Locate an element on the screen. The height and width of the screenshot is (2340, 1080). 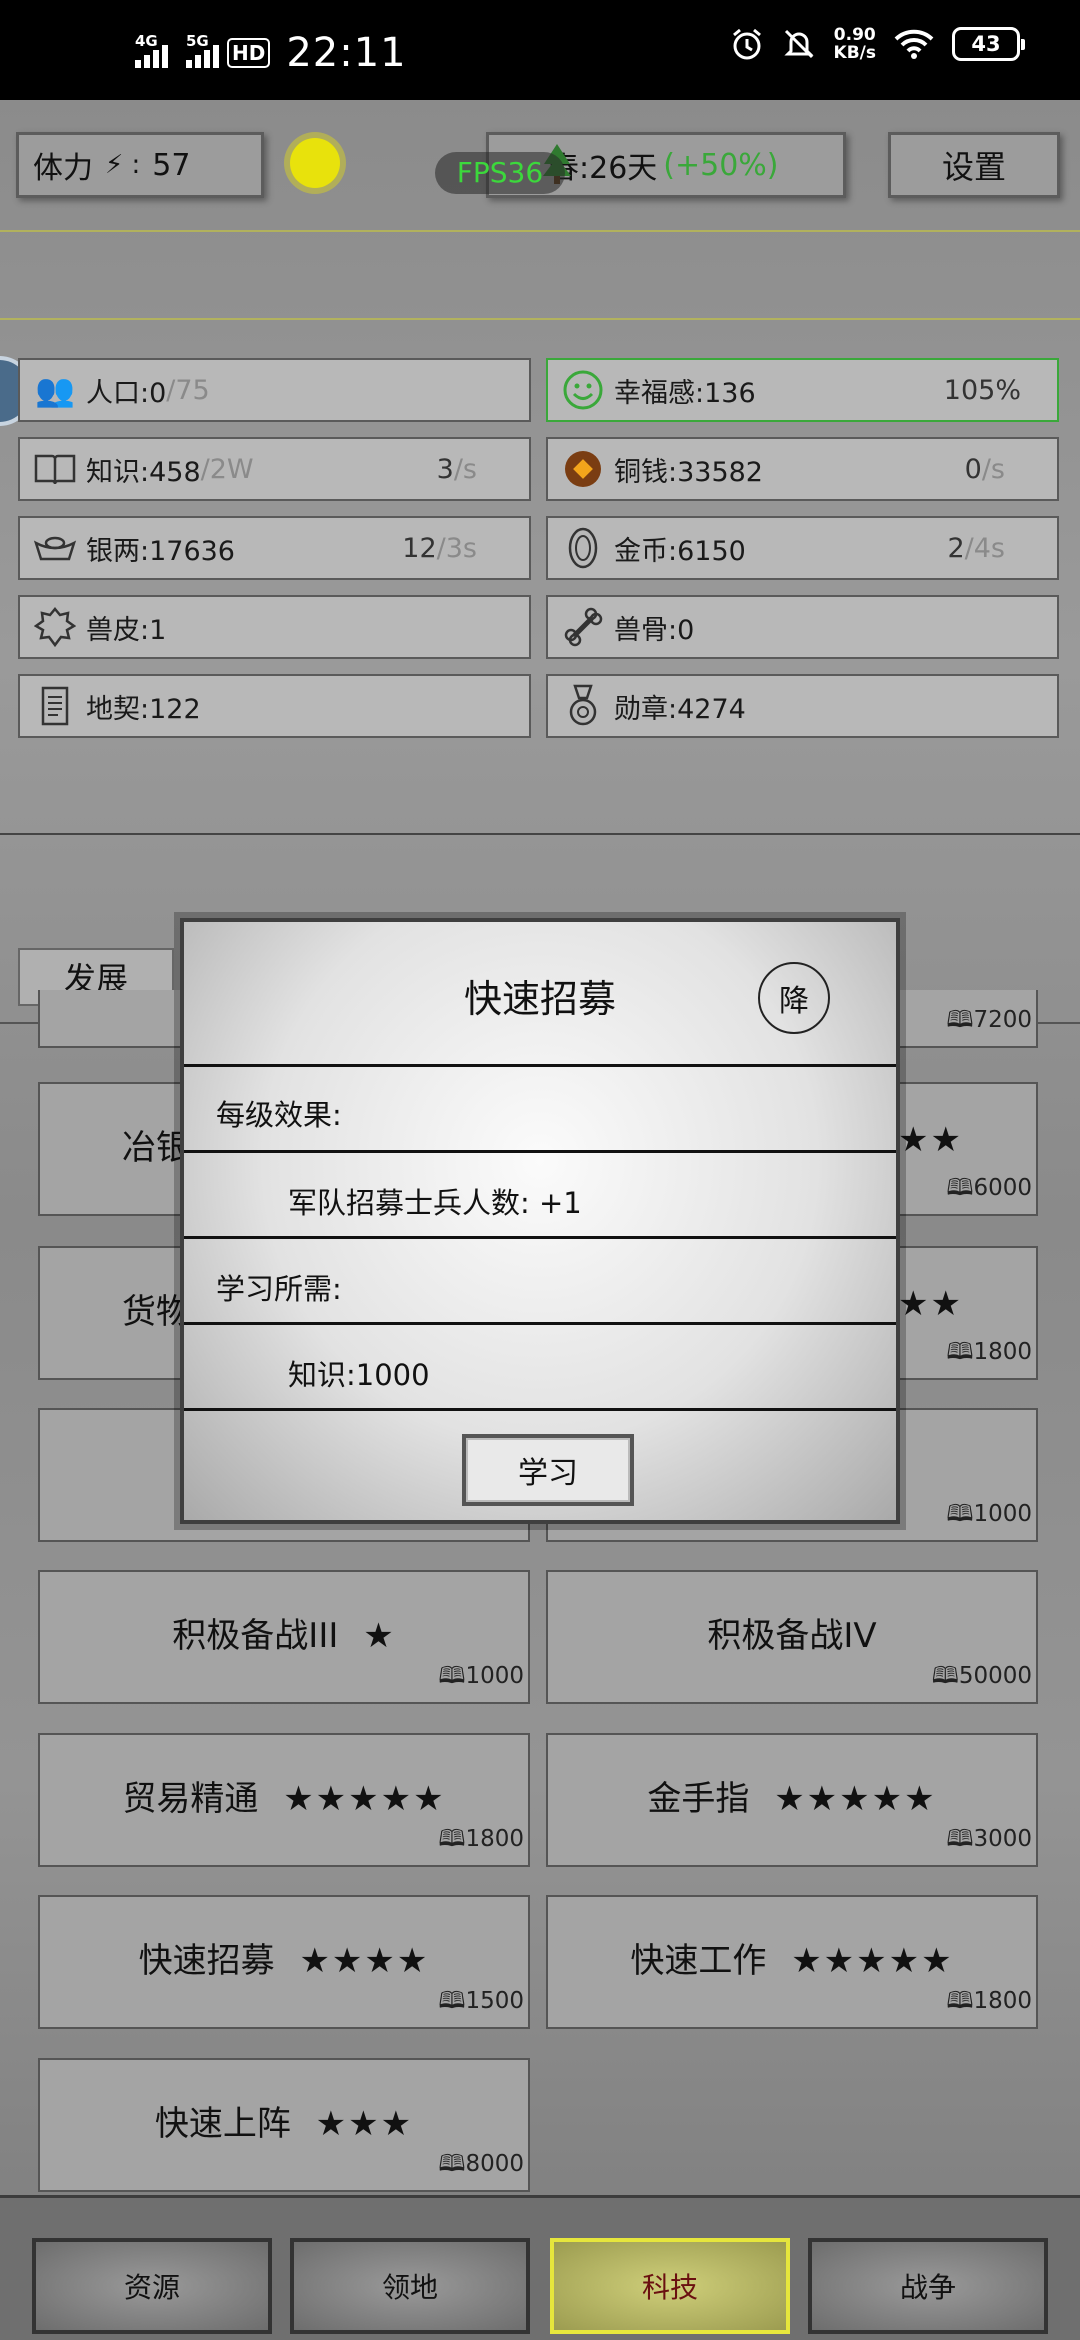
tech-card: 快速招募 ★★★★ 🕮1500 is located at coordinates (284, 1962).